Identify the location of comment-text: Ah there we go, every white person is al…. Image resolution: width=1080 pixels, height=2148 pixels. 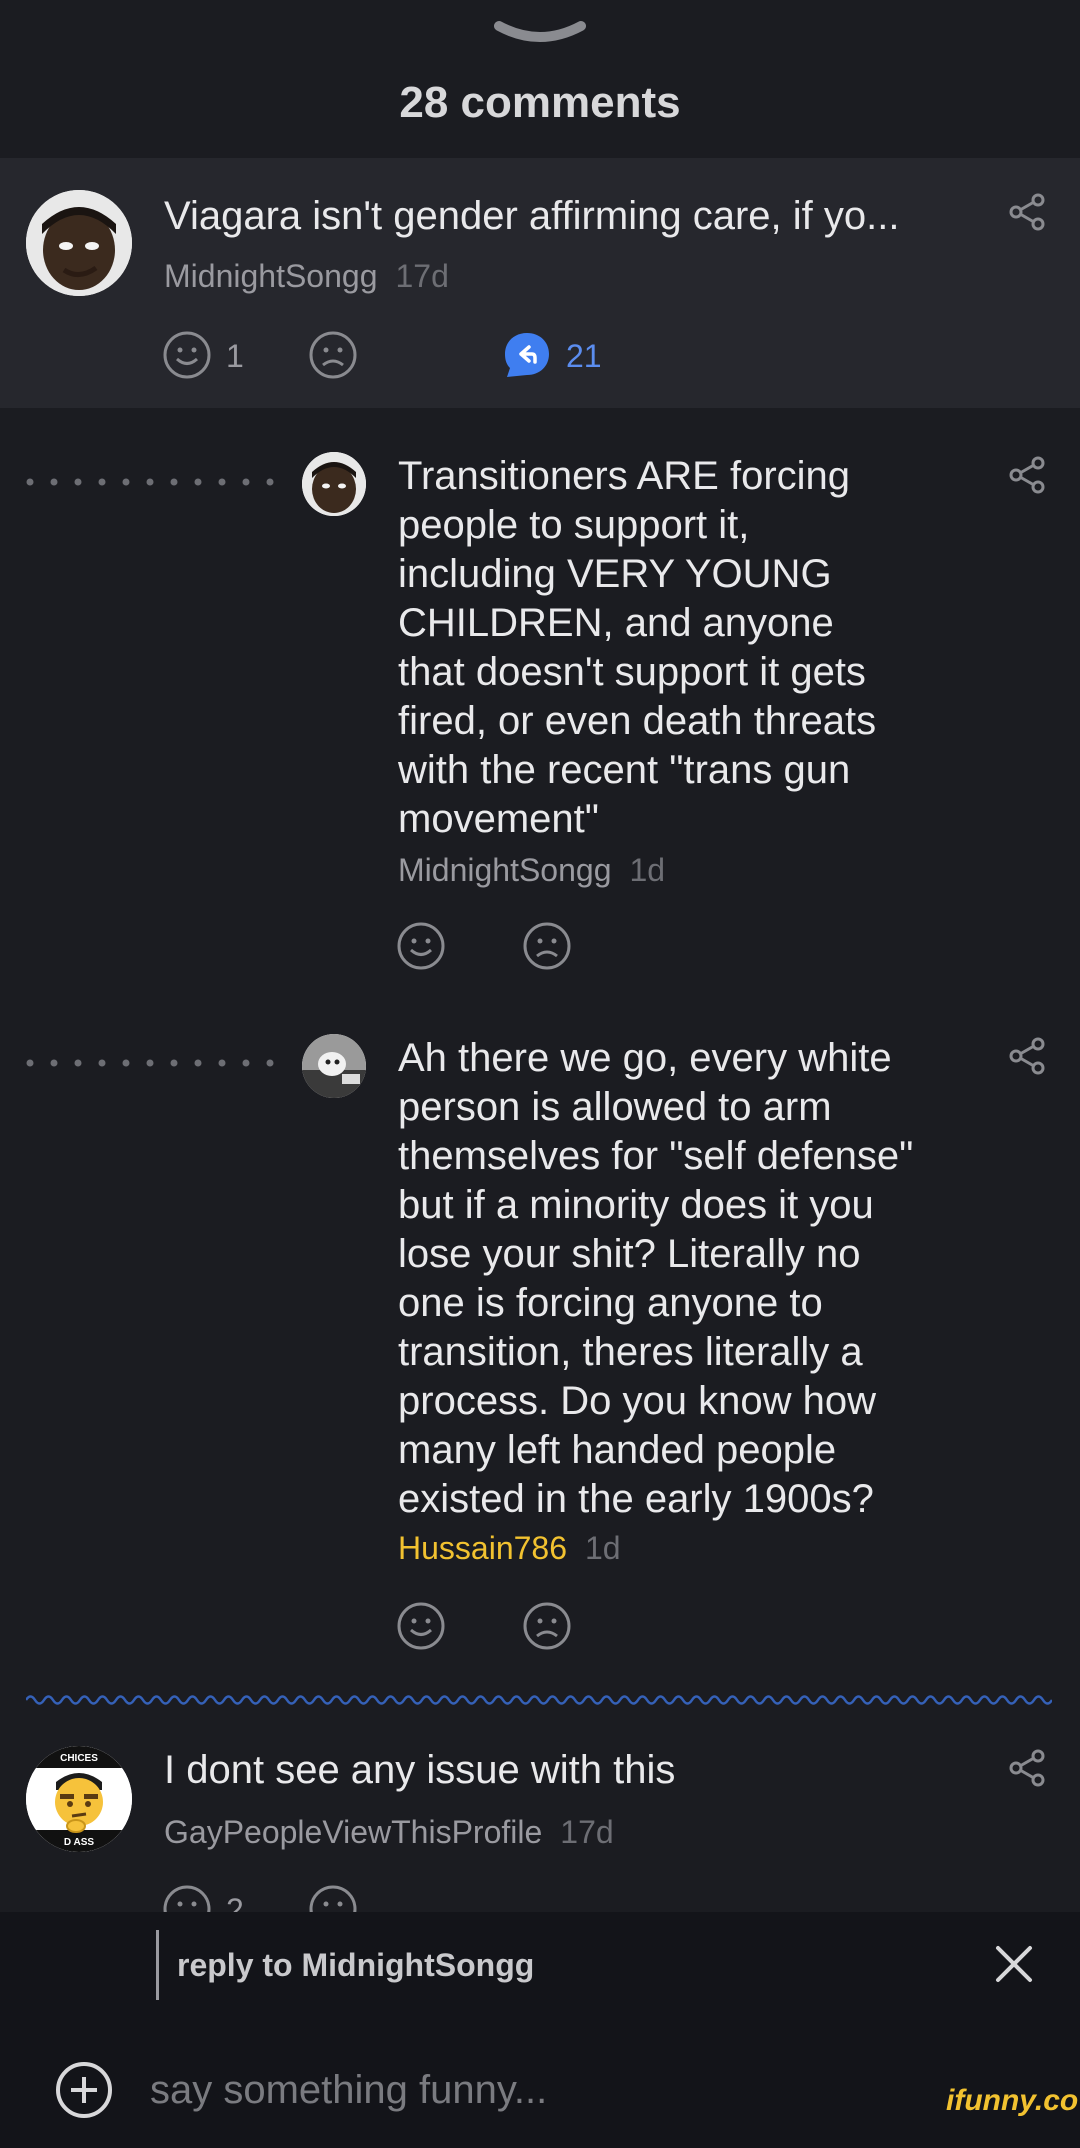
(698, 1279).